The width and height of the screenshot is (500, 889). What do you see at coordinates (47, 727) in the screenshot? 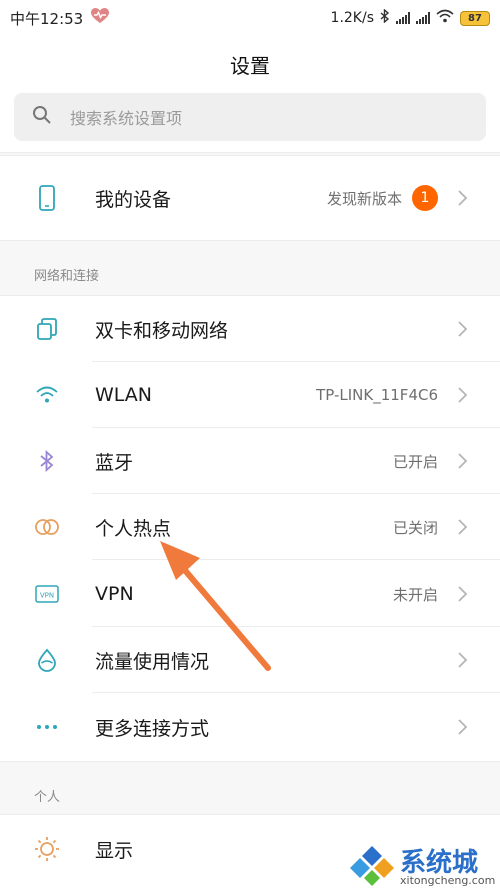
I see `more-dots-icon` at bounding box center [47, 727].